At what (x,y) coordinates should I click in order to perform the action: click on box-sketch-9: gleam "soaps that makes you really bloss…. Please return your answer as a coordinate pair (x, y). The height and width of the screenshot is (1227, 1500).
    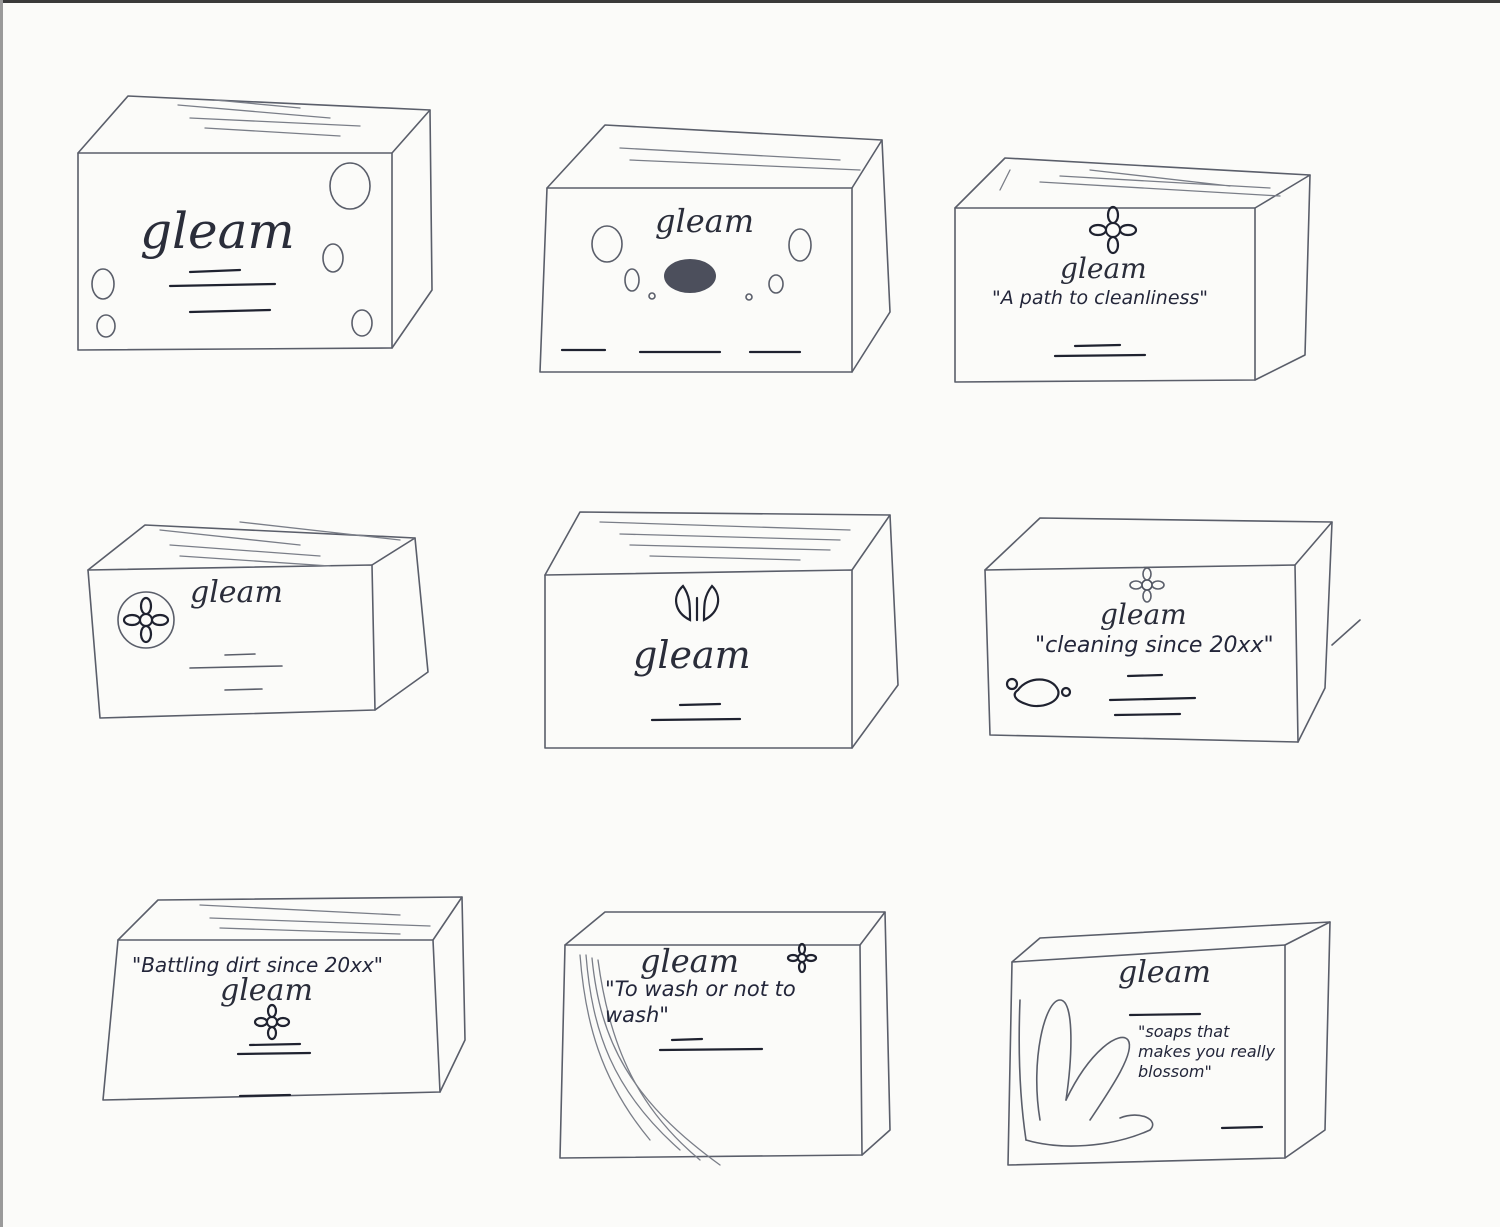
    Looking at the image, I should click on (1169, 1043).